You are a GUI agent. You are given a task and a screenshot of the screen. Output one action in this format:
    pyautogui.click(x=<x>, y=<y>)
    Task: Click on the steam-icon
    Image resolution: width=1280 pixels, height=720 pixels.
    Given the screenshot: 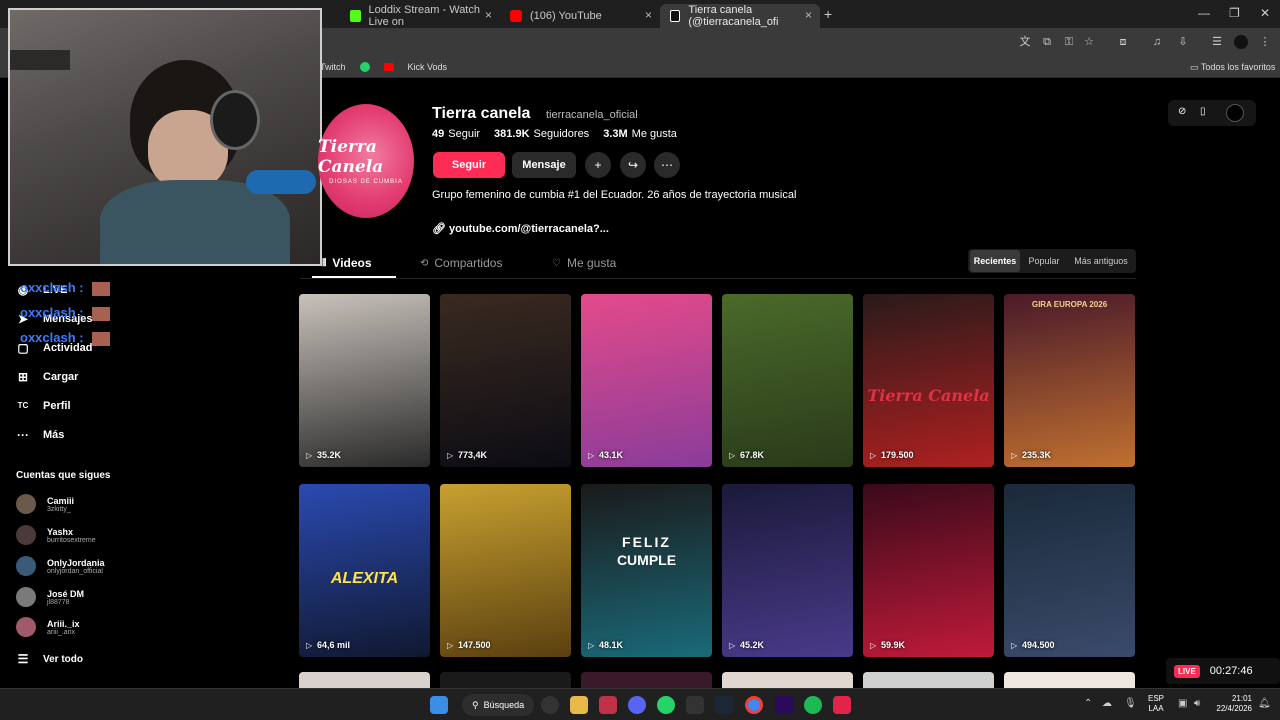 What is the action you would take?
    pyautogui.click(x=724, y=705)
    